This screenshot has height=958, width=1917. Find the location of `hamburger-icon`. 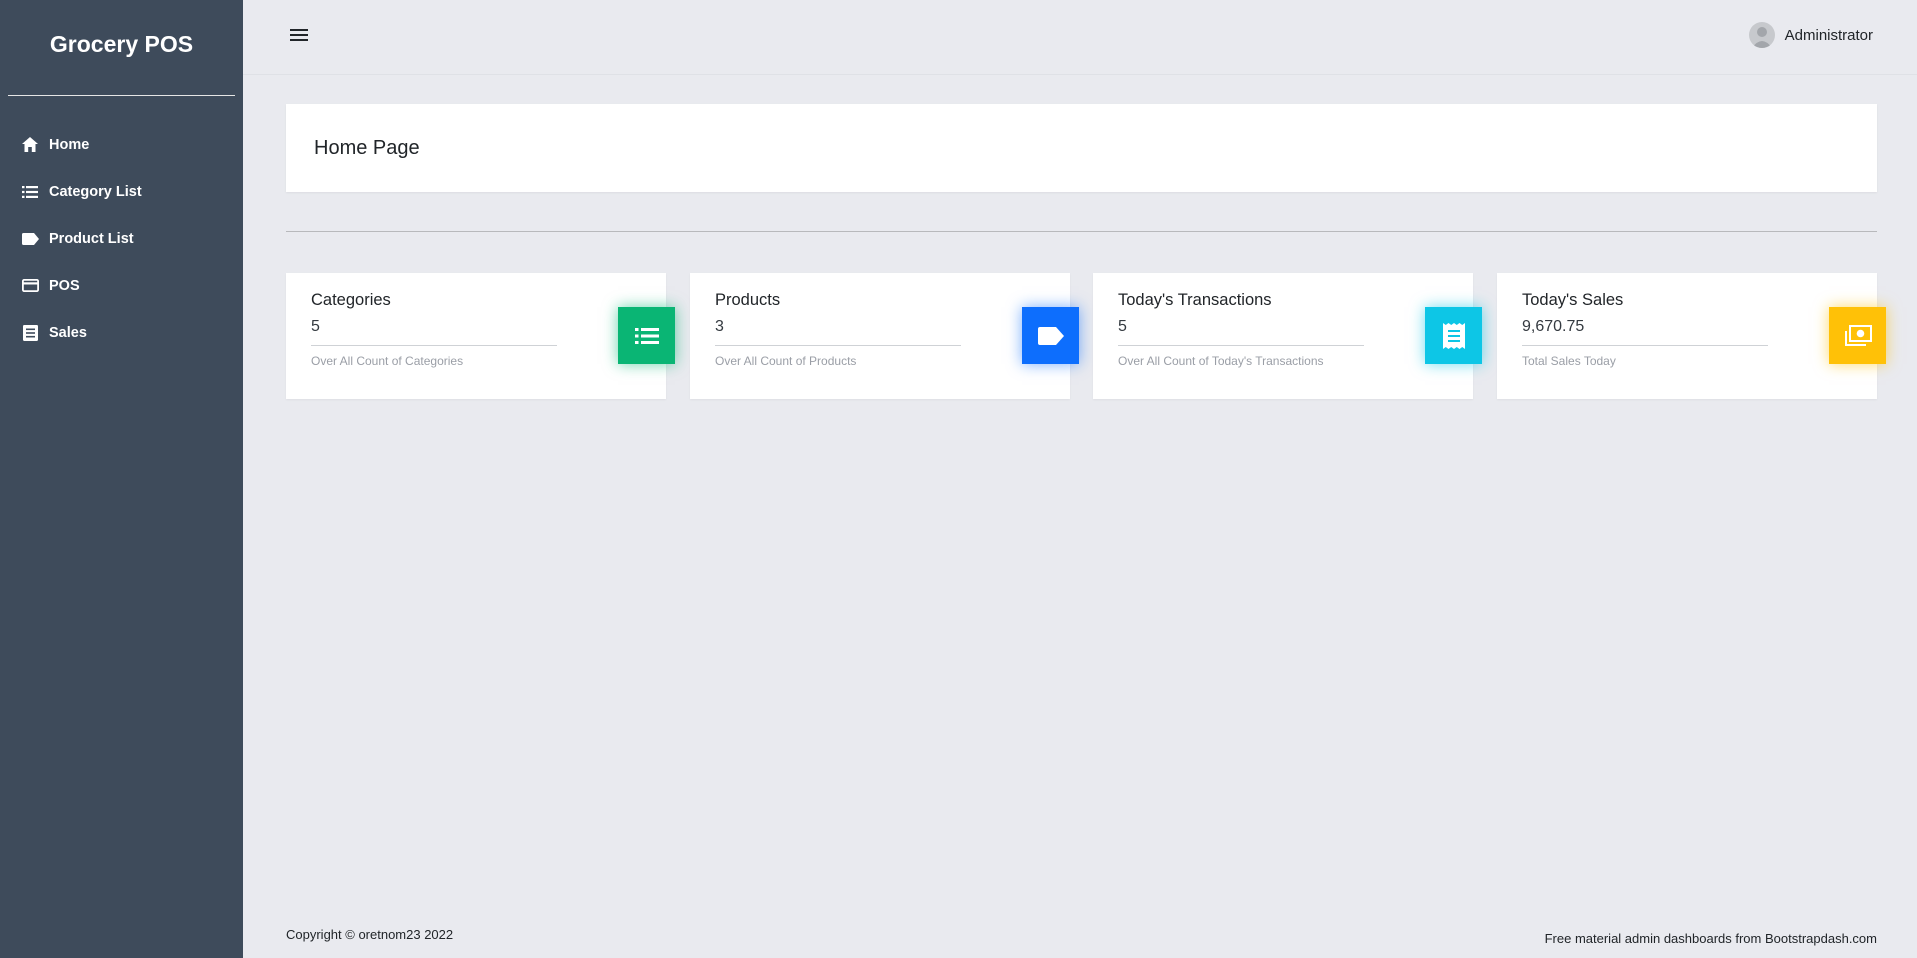

hamburger-icon is located at coordinates (299, 35).